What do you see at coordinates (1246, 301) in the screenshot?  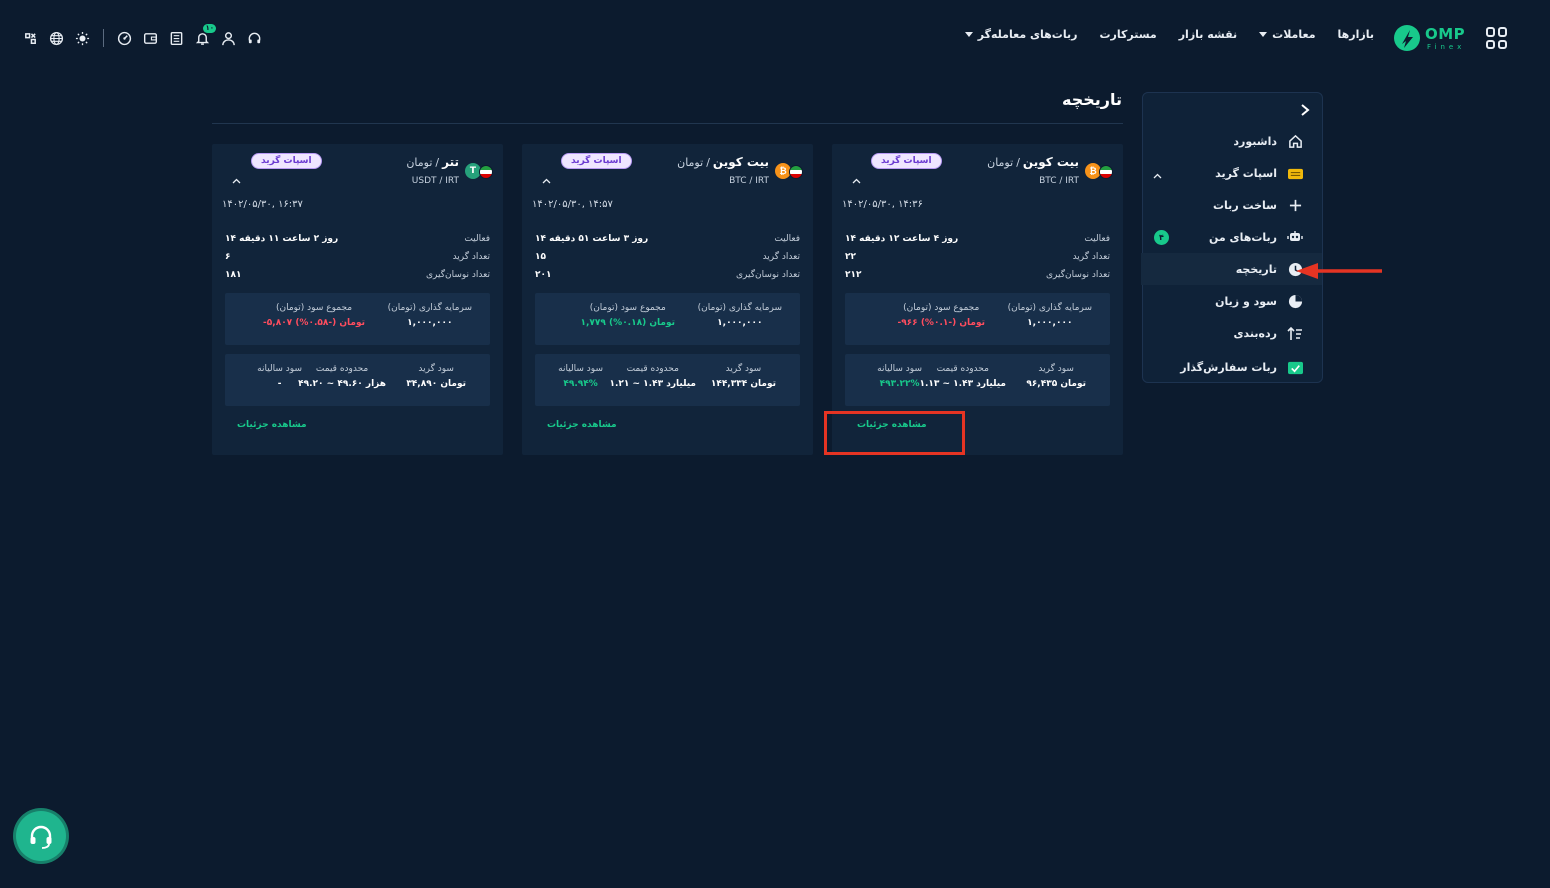 I see `sidebar-item-label: سود و زیان` at bounding box center [1246, 301].